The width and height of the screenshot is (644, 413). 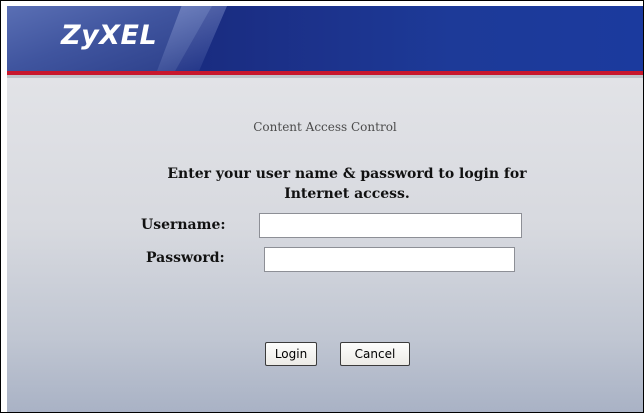 I want to click on page-subtitle: Content Access Control, so click(x=325, y=127).